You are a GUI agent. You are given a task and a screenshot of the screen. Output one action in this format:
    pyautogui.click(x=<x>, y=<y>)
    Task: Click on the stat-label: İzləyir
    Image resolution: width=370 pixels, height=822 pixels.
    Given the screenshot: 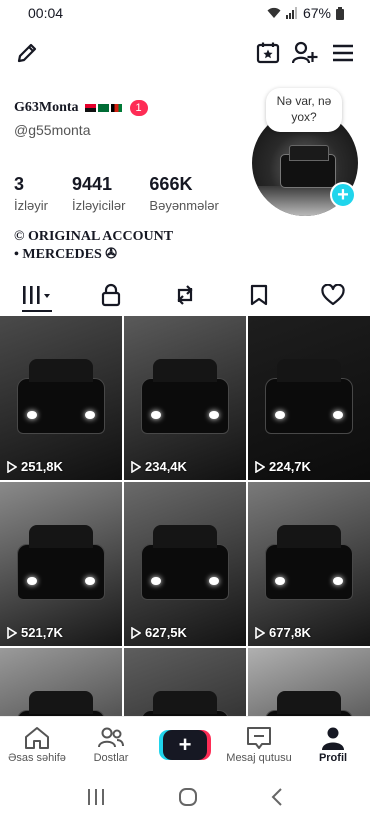 What is the action you would take?
    pyautogui.click(x=31, y=205)
    